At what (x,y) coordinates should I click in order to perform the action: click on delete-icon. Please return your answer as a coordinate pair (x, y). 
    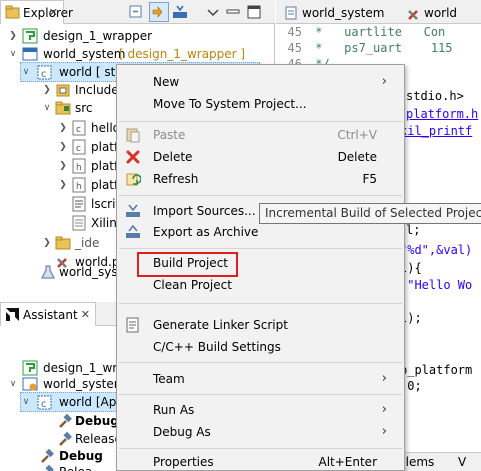
    Looking at the image, I should click on (133, 157).